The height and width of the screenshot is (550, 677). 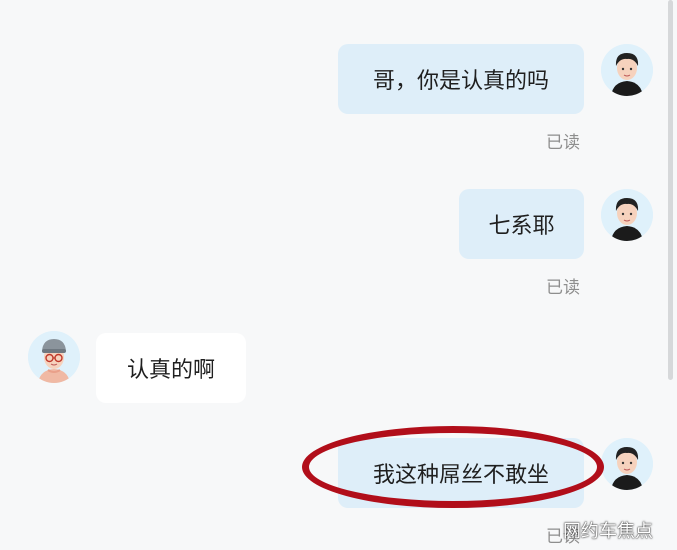 I want to click on message-bubble-incoming: 认真的啊, so click(x=171, y=368).